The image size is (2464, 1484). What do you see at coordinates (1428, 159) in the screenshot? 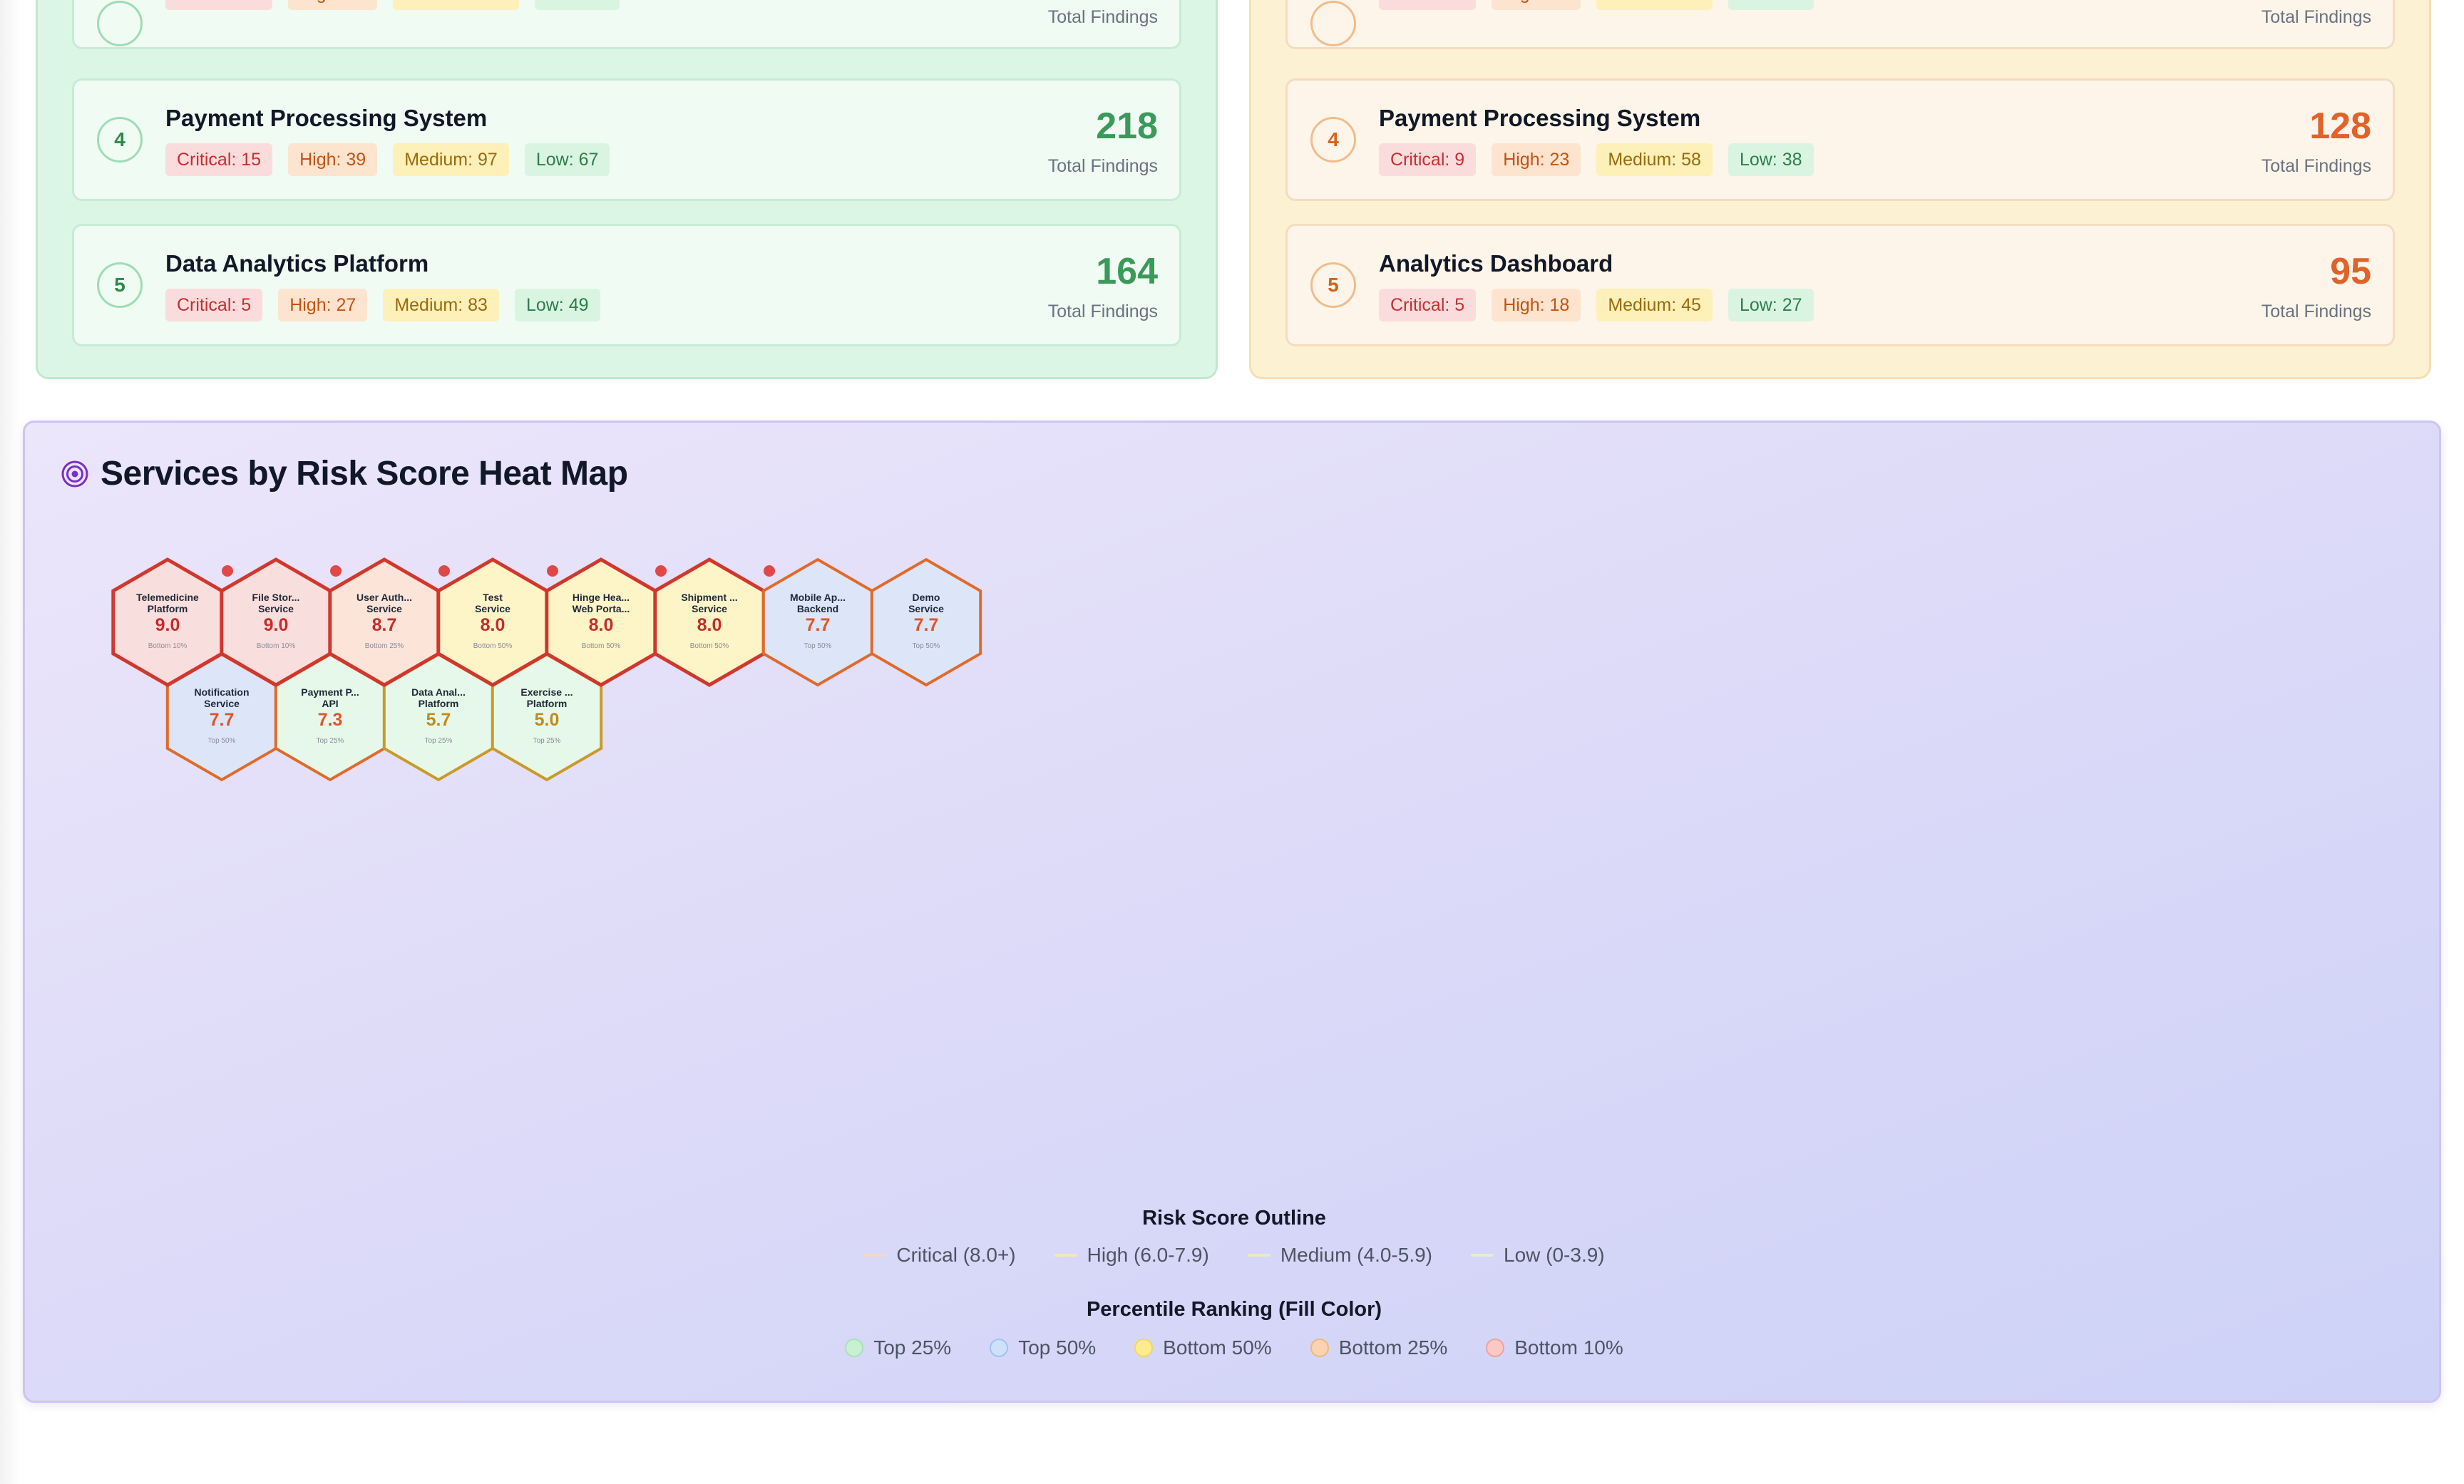
I see `critical-badge: Critical: 9` at bounding box center [1428, 159].